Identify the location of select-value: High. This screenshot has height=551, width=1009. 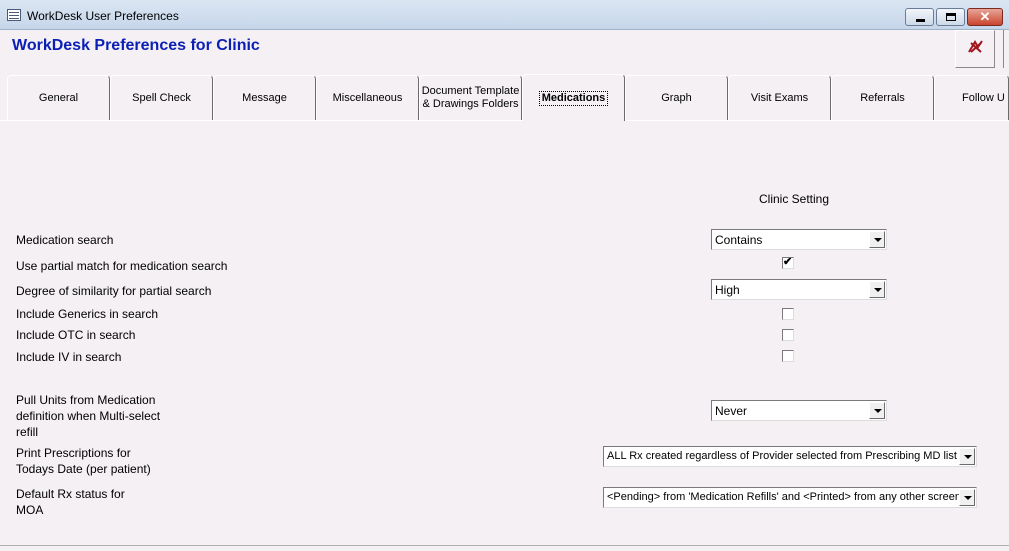
(727, 290).